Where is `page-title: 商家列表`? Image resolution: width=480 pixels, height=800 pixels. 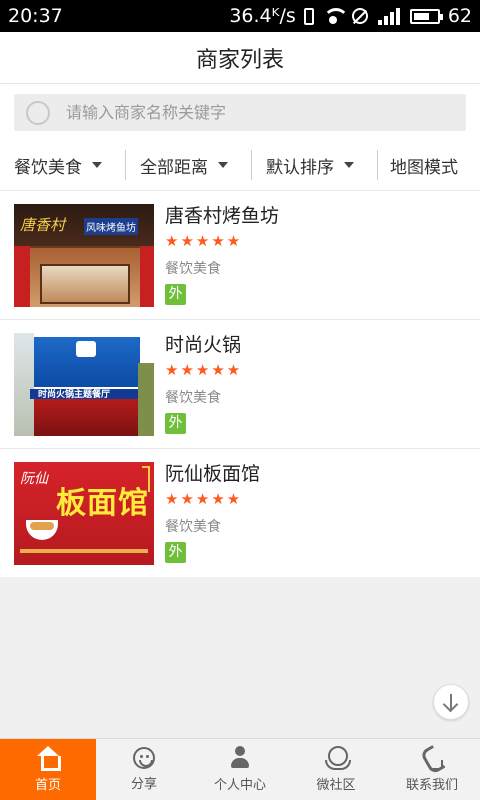
page-title: 商家列表 is located at coordinates (239, 60).